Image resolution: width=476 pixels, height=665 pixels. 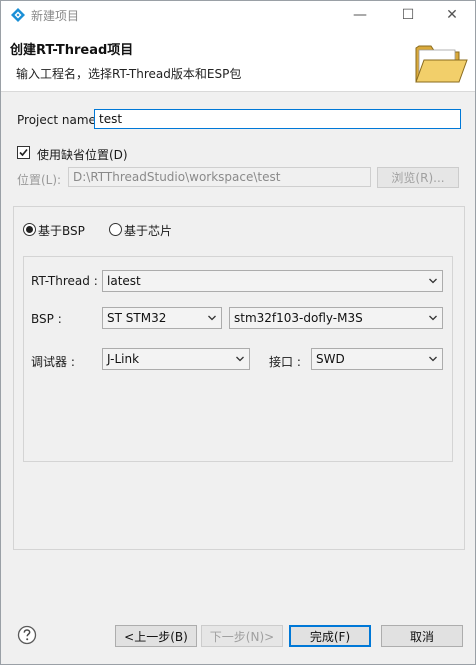 I want to click on debugger-label: 调试器 :, so click(x=53, y=362).